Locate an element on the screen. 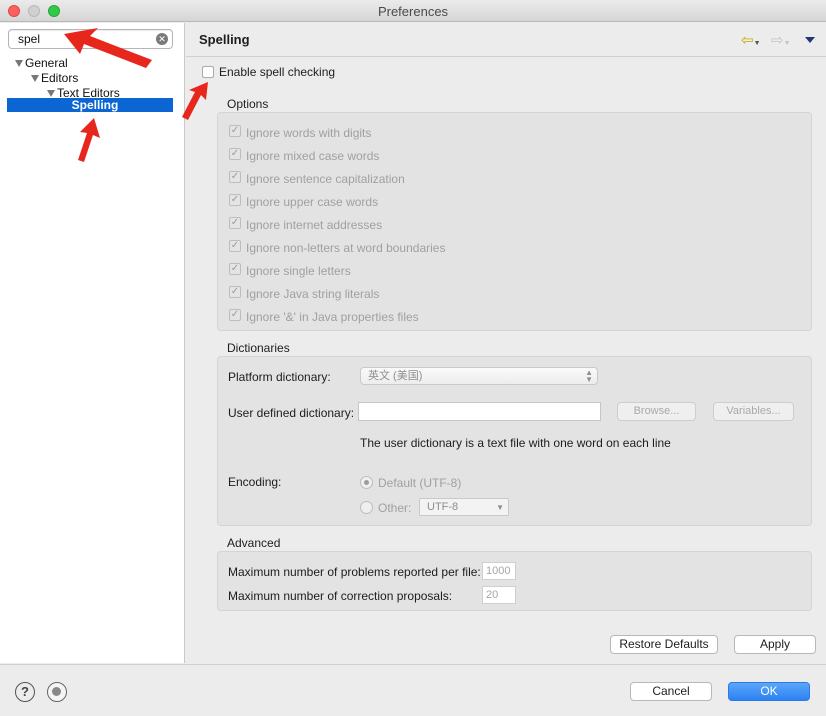 The width and height of the screenshot is (826, 716). advanced-group-title: Advanced is located at coordinates (254, 543).